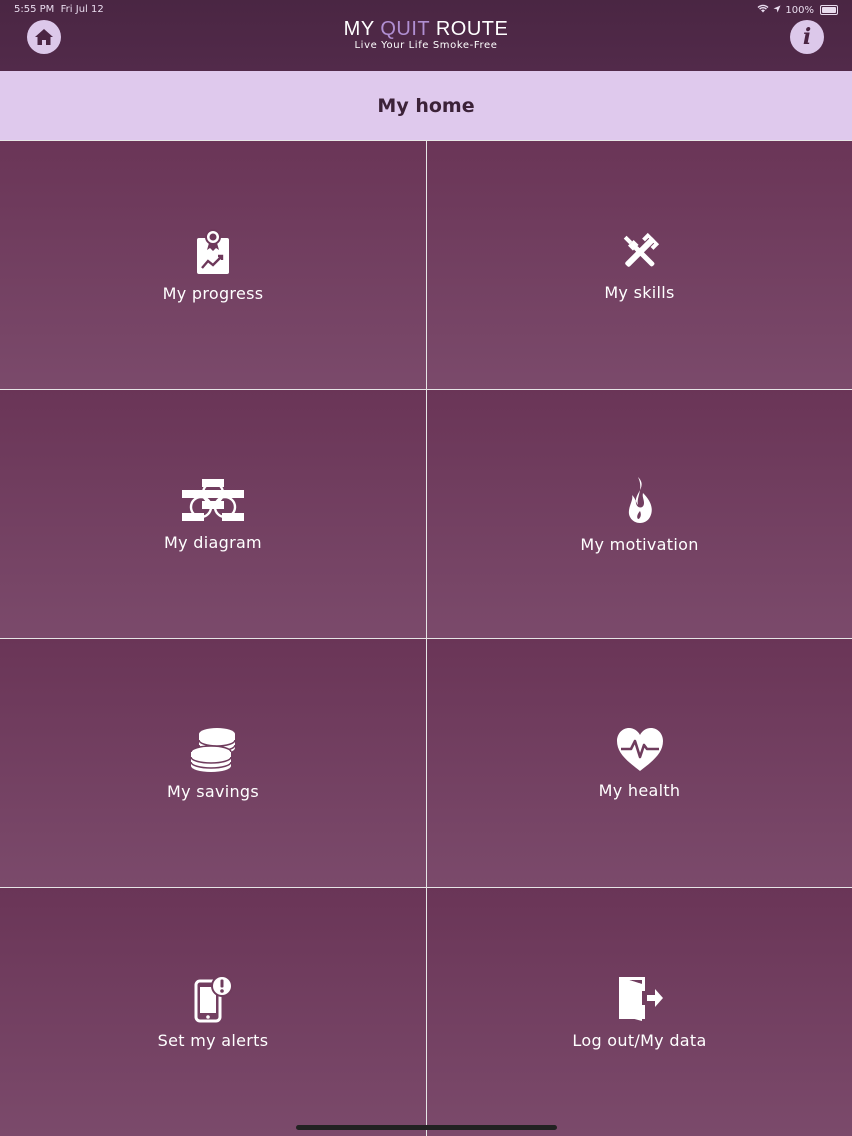 This screenshot has height=1136, width=852. What do you see at coordinates (82, 9) in the screenshot?
I see `status-date: Fri Jul 12` at bounding box center [82, 9].